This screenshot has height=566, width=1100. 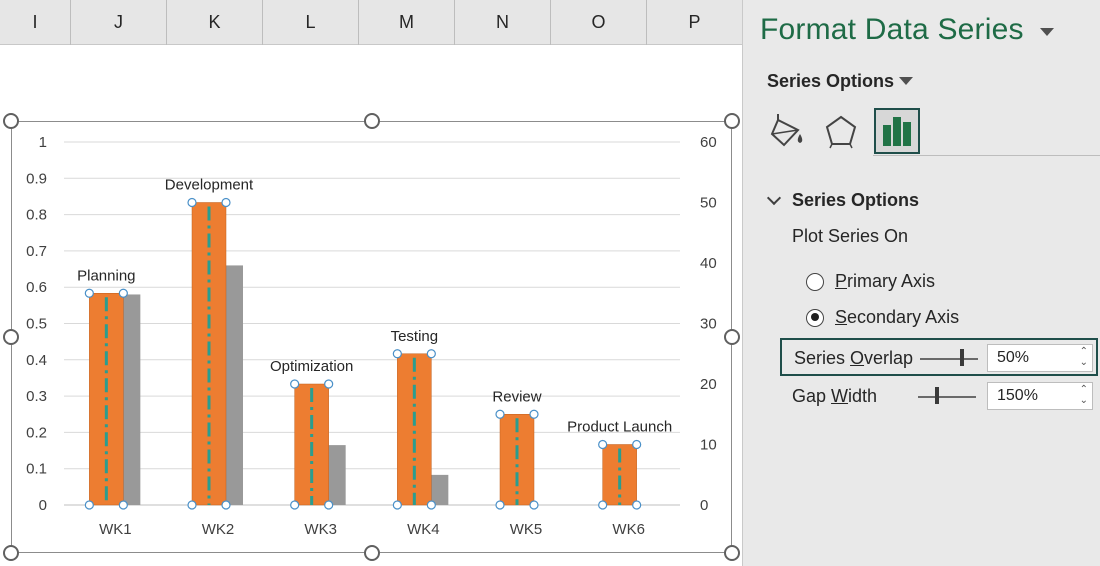 I want to click on gap-width-value: 150%, so click(x=1017, y=395).